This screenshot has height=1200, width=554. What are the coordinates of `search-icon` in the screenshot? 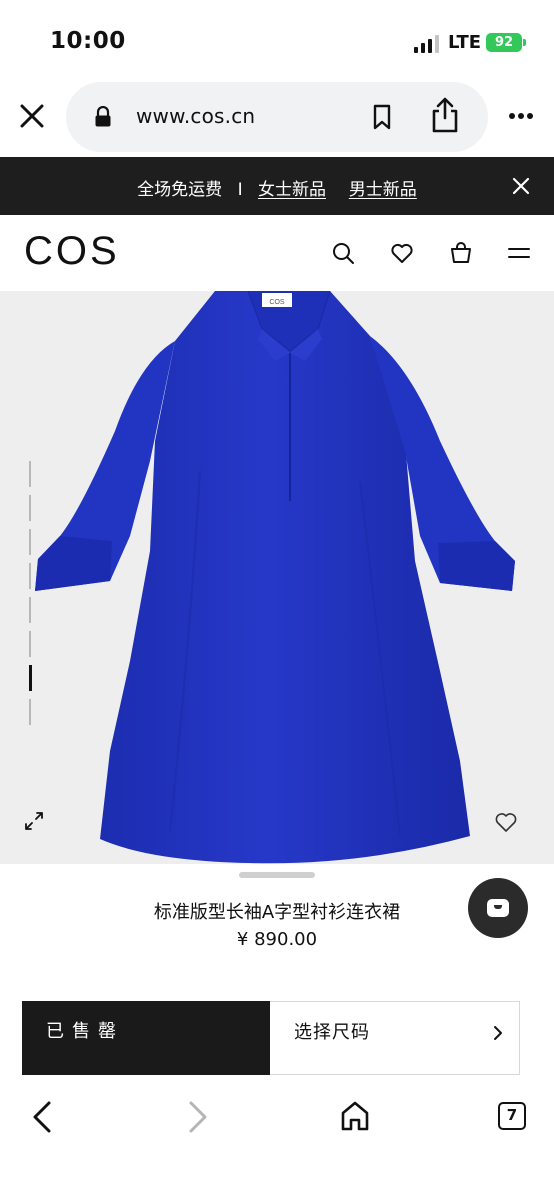 It's located at (343, 253).